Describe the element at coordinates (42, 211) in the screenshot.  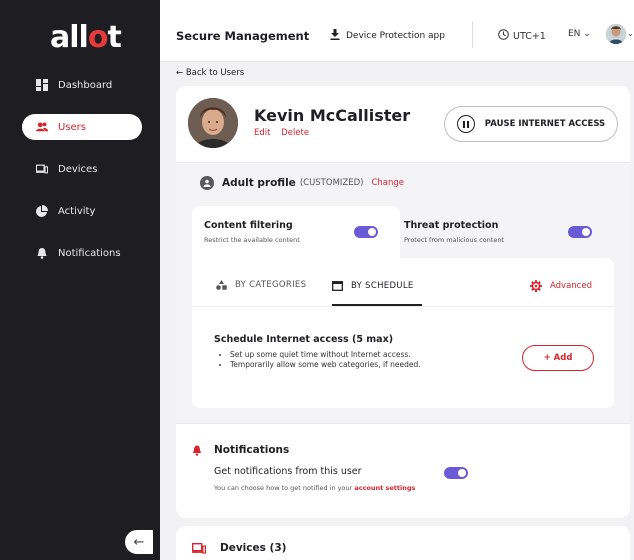
I see `activity-icon` at that location.